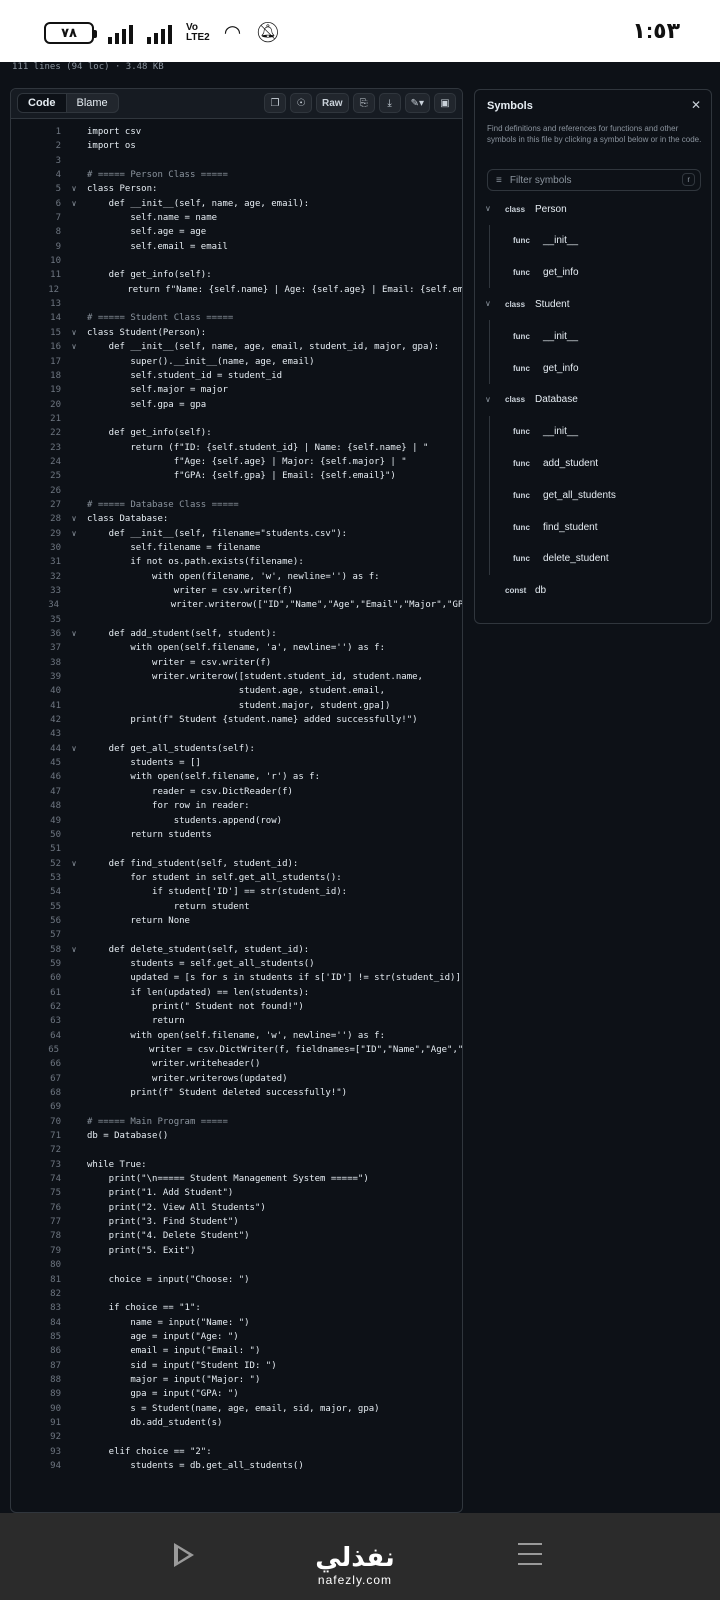 The height and width of the screenshot is (1600, 720). Describe the element at coordinates (36, 1236) in the screenshot. I see `line-number: 78` at that location.